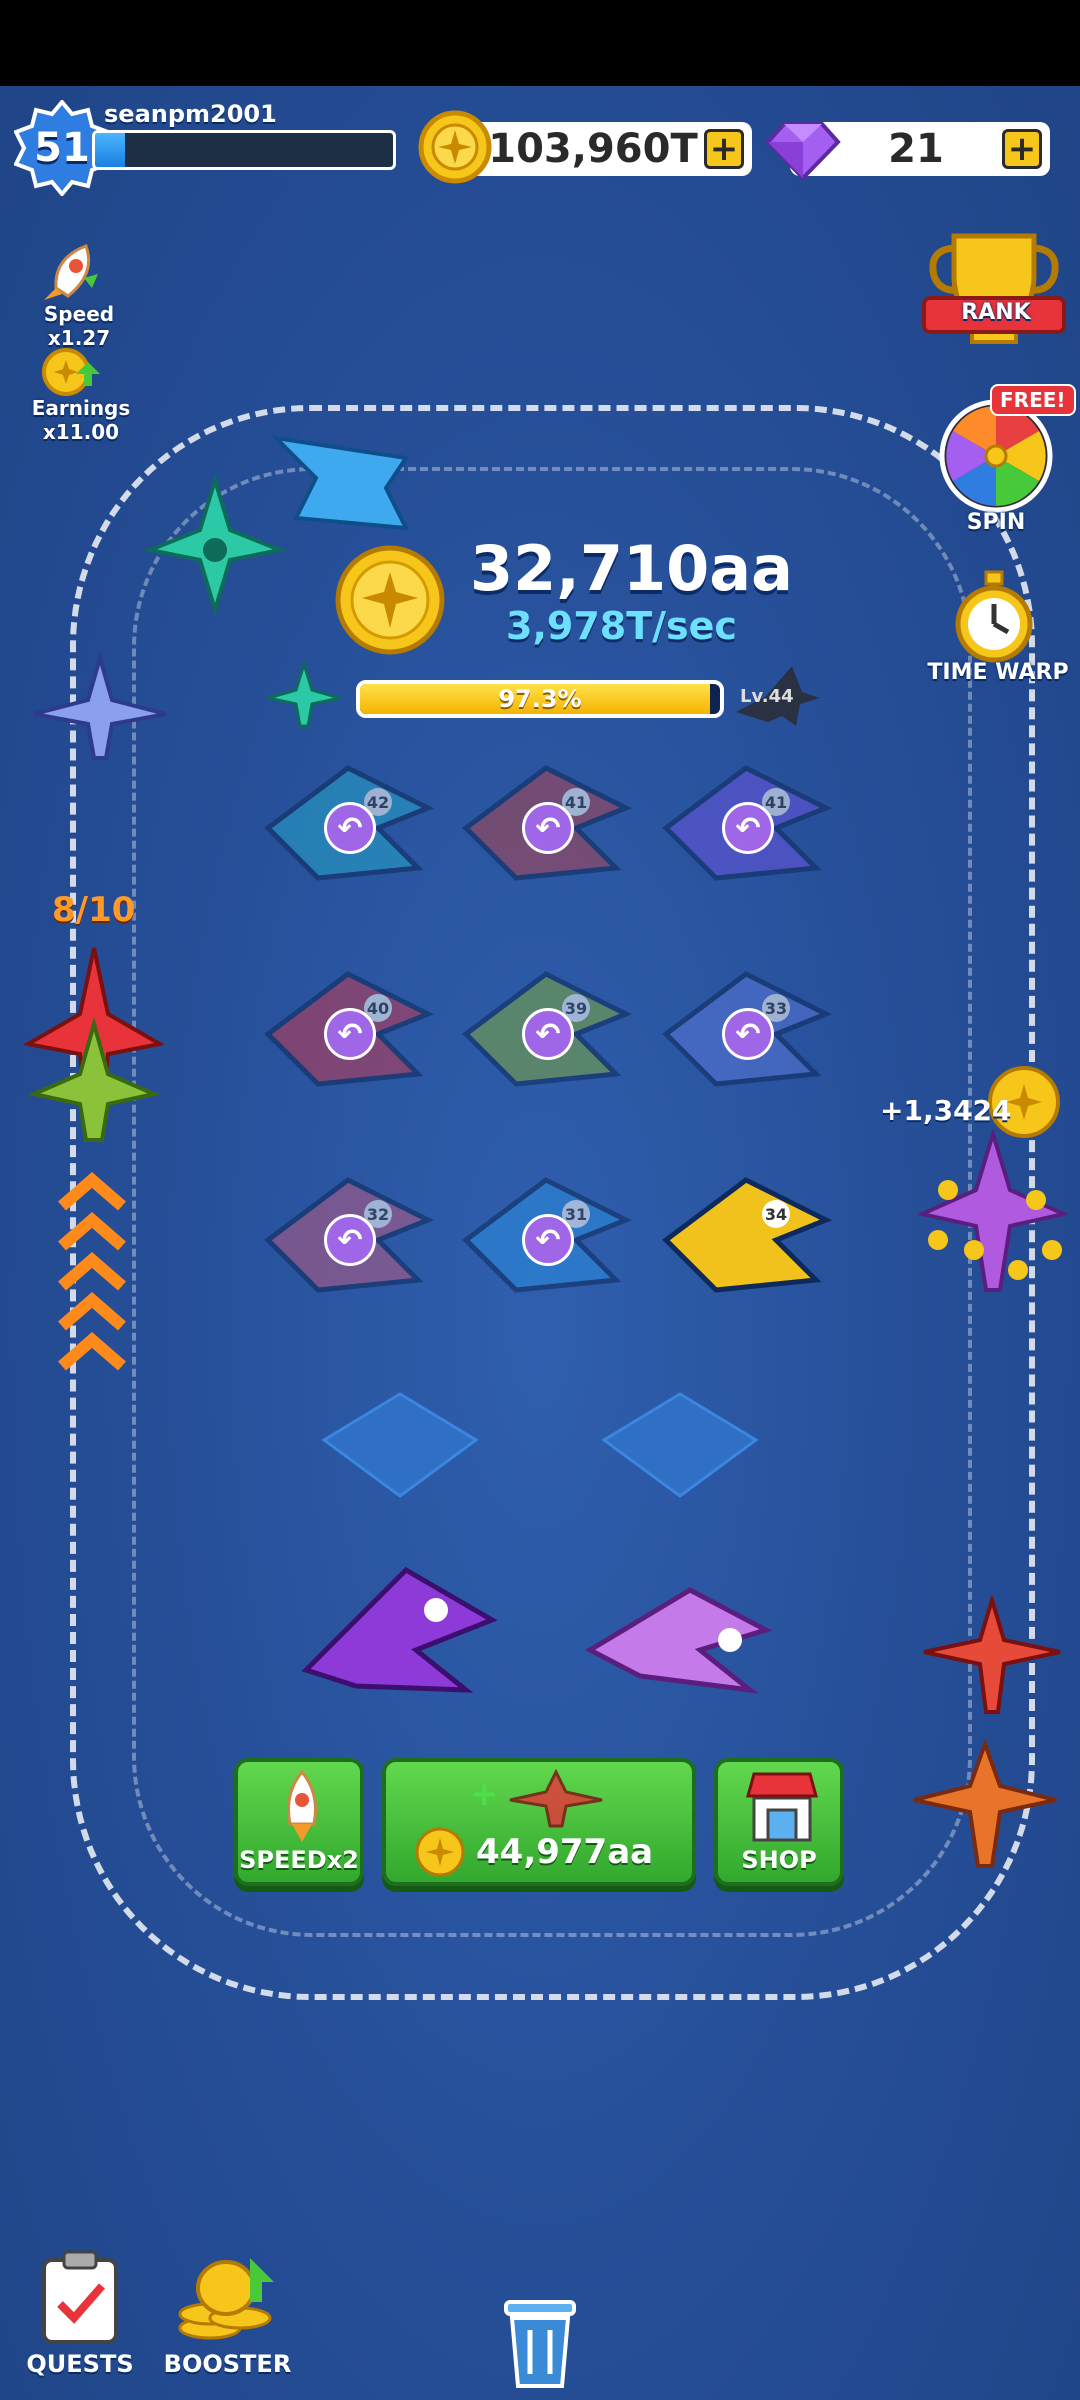 This screenshot has height=2400, width=1080. Describe the element at coordinates (244, 150) in the screenshot. I see `xp-bar` at that location.